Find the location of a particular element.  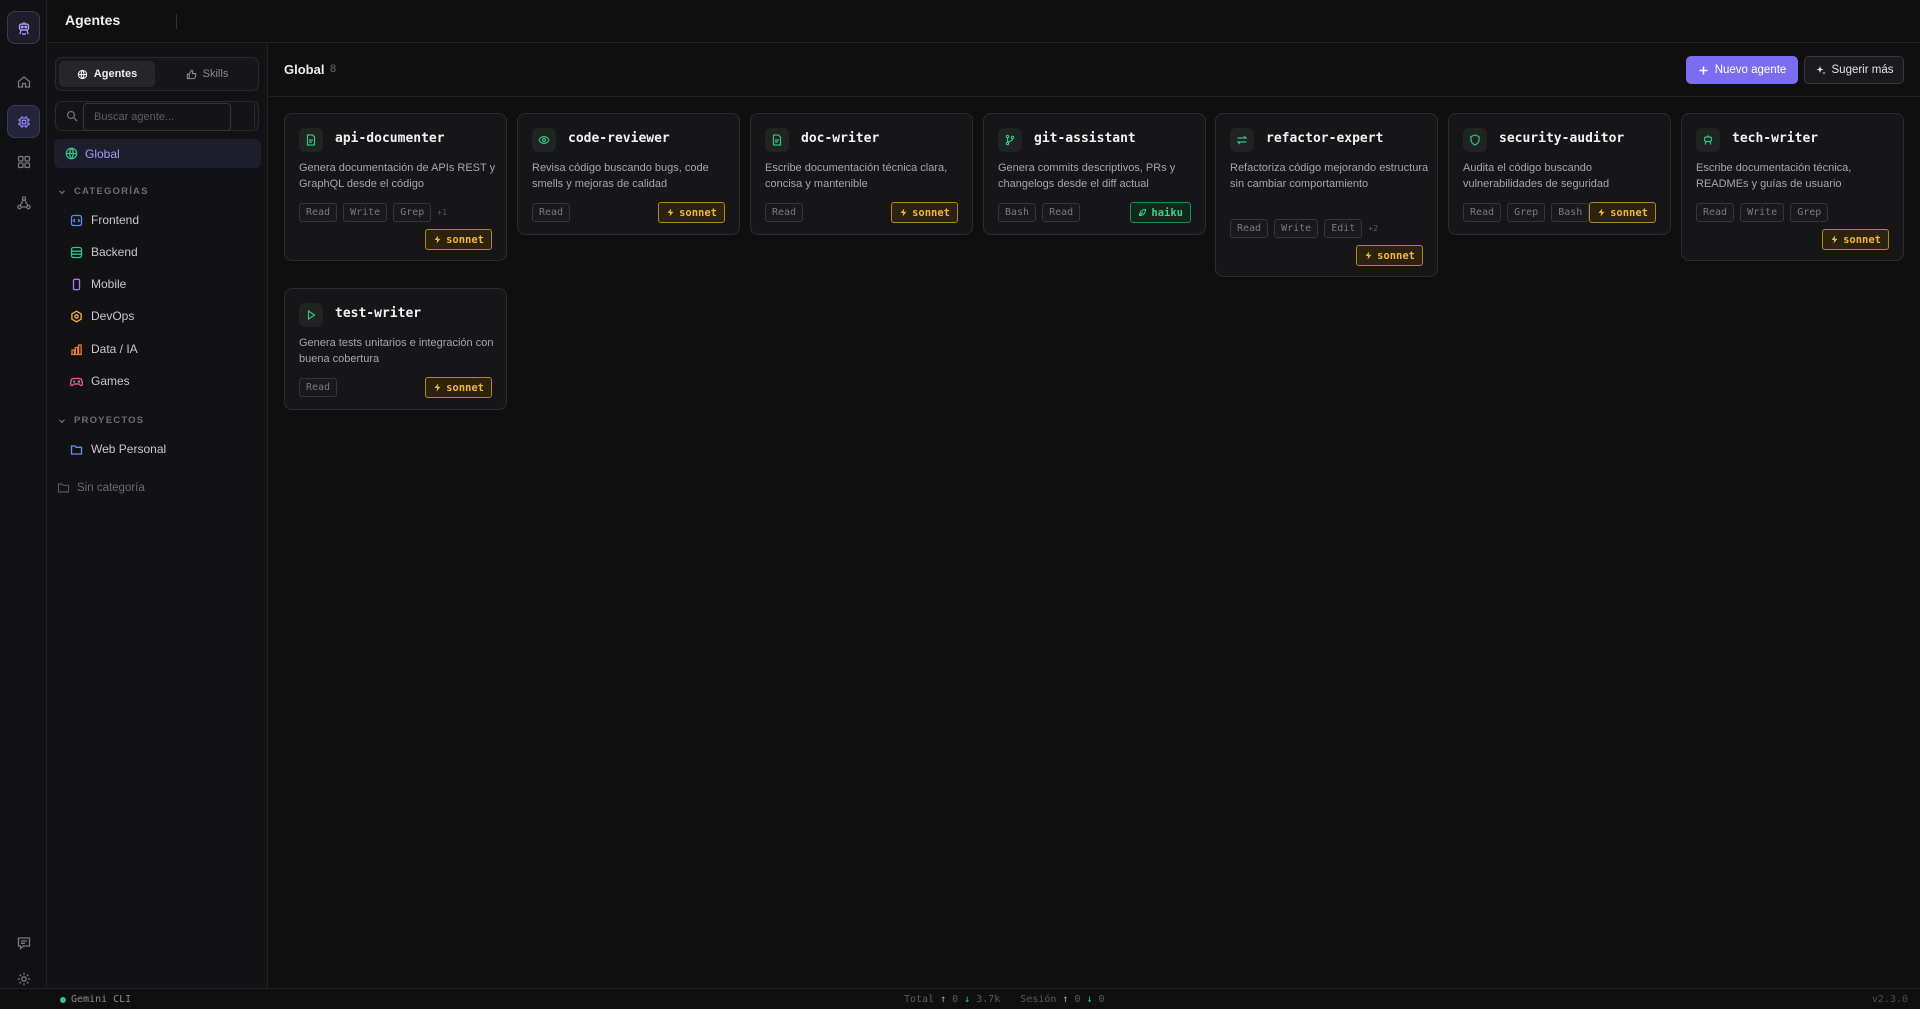

grid-nav-button is located at coordinates (23, 161).